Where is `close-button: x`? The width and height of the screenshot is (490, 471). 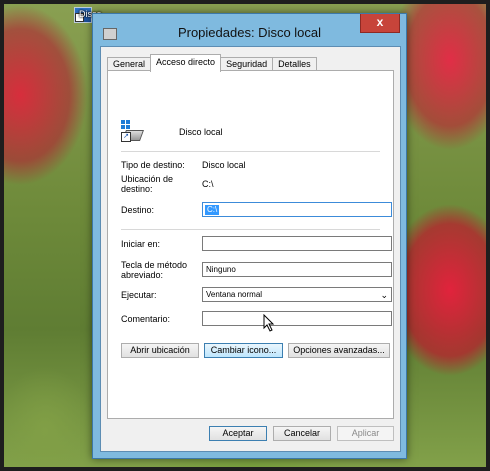
close-button: x is located at coordinates (380, 23).